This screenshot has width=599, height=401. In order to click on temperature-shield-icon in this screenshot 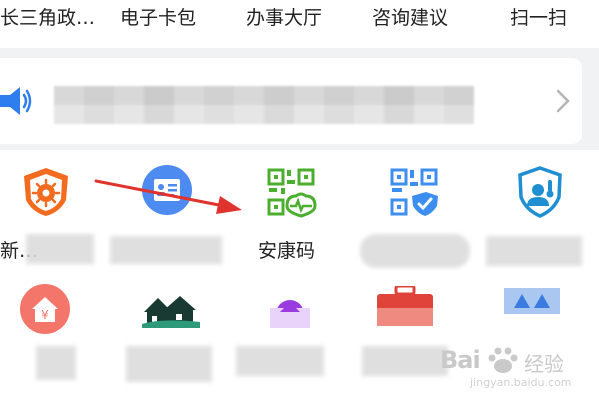, I will do `click(540, 192)`.